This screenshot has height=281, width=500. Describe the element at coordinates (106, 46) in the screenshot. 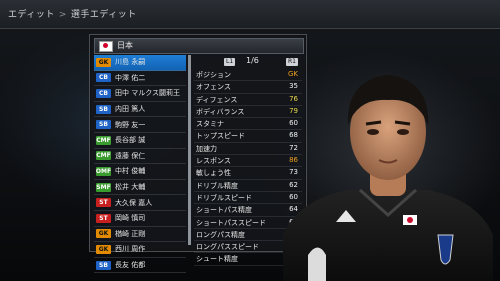

I see `japan-flag-icon` at that location.